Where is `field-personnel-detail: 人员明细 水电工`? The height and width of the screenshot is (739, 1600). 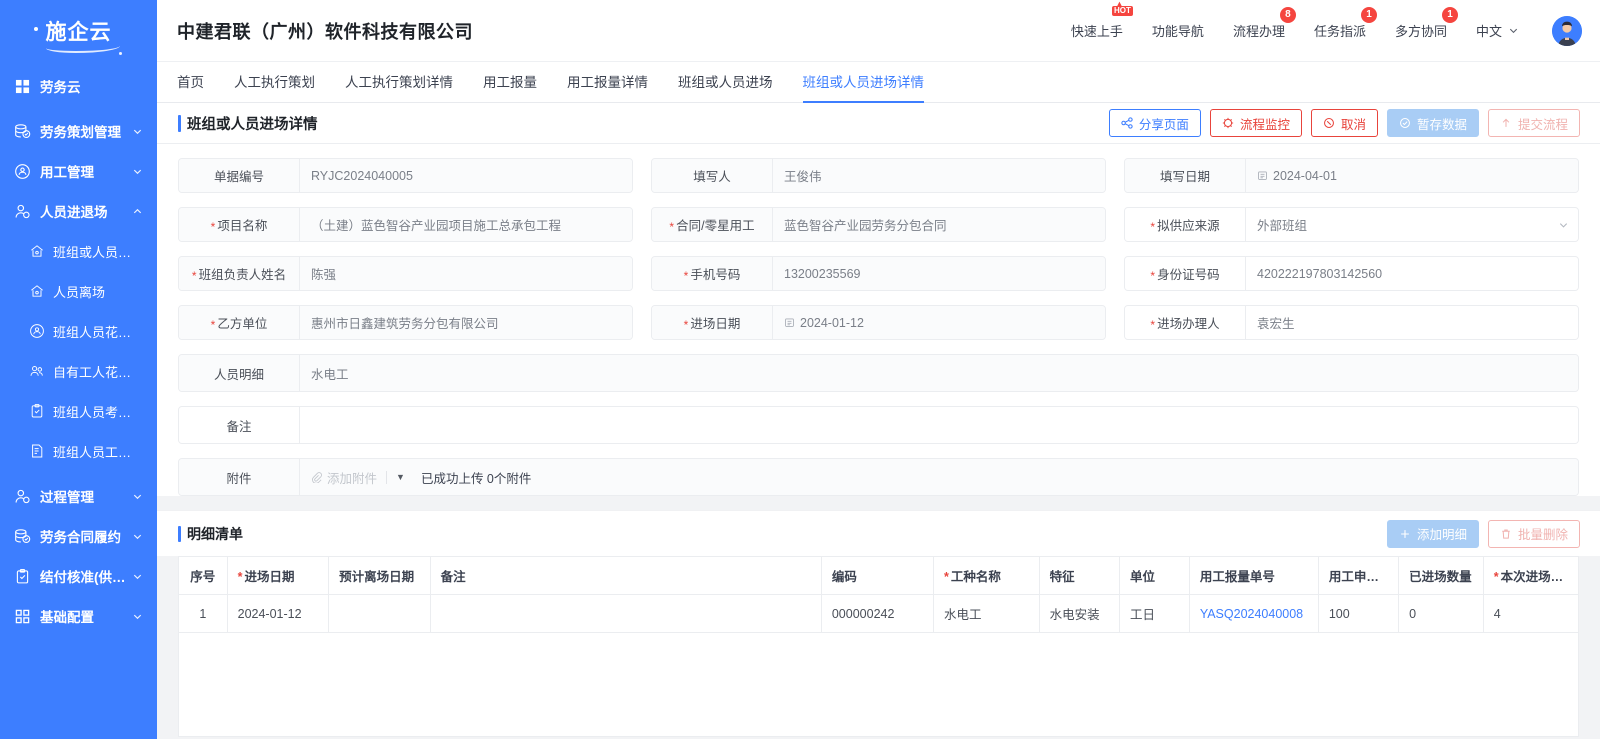
field-personnel-detail: 人员明细 水电工 is located at coordinates (878, 373).